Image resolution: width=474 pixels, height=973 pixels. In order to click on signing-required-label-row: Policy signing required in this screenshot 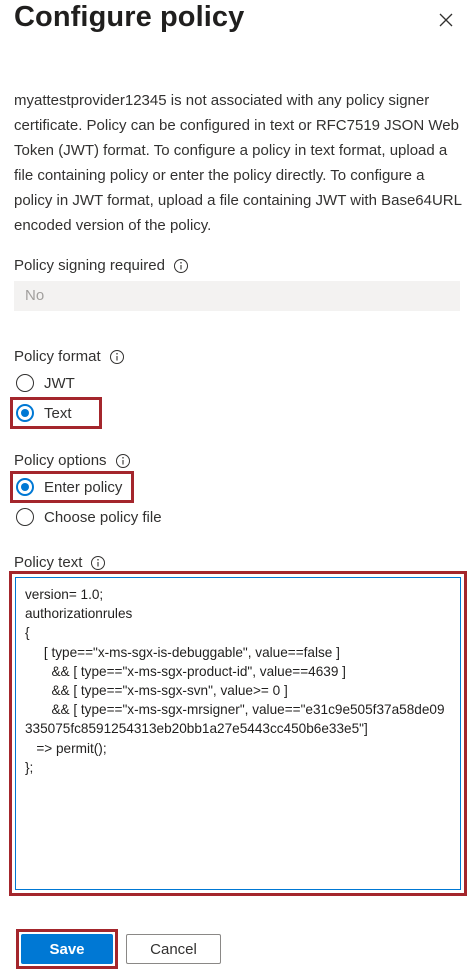, I will do `click(101, 265)`.